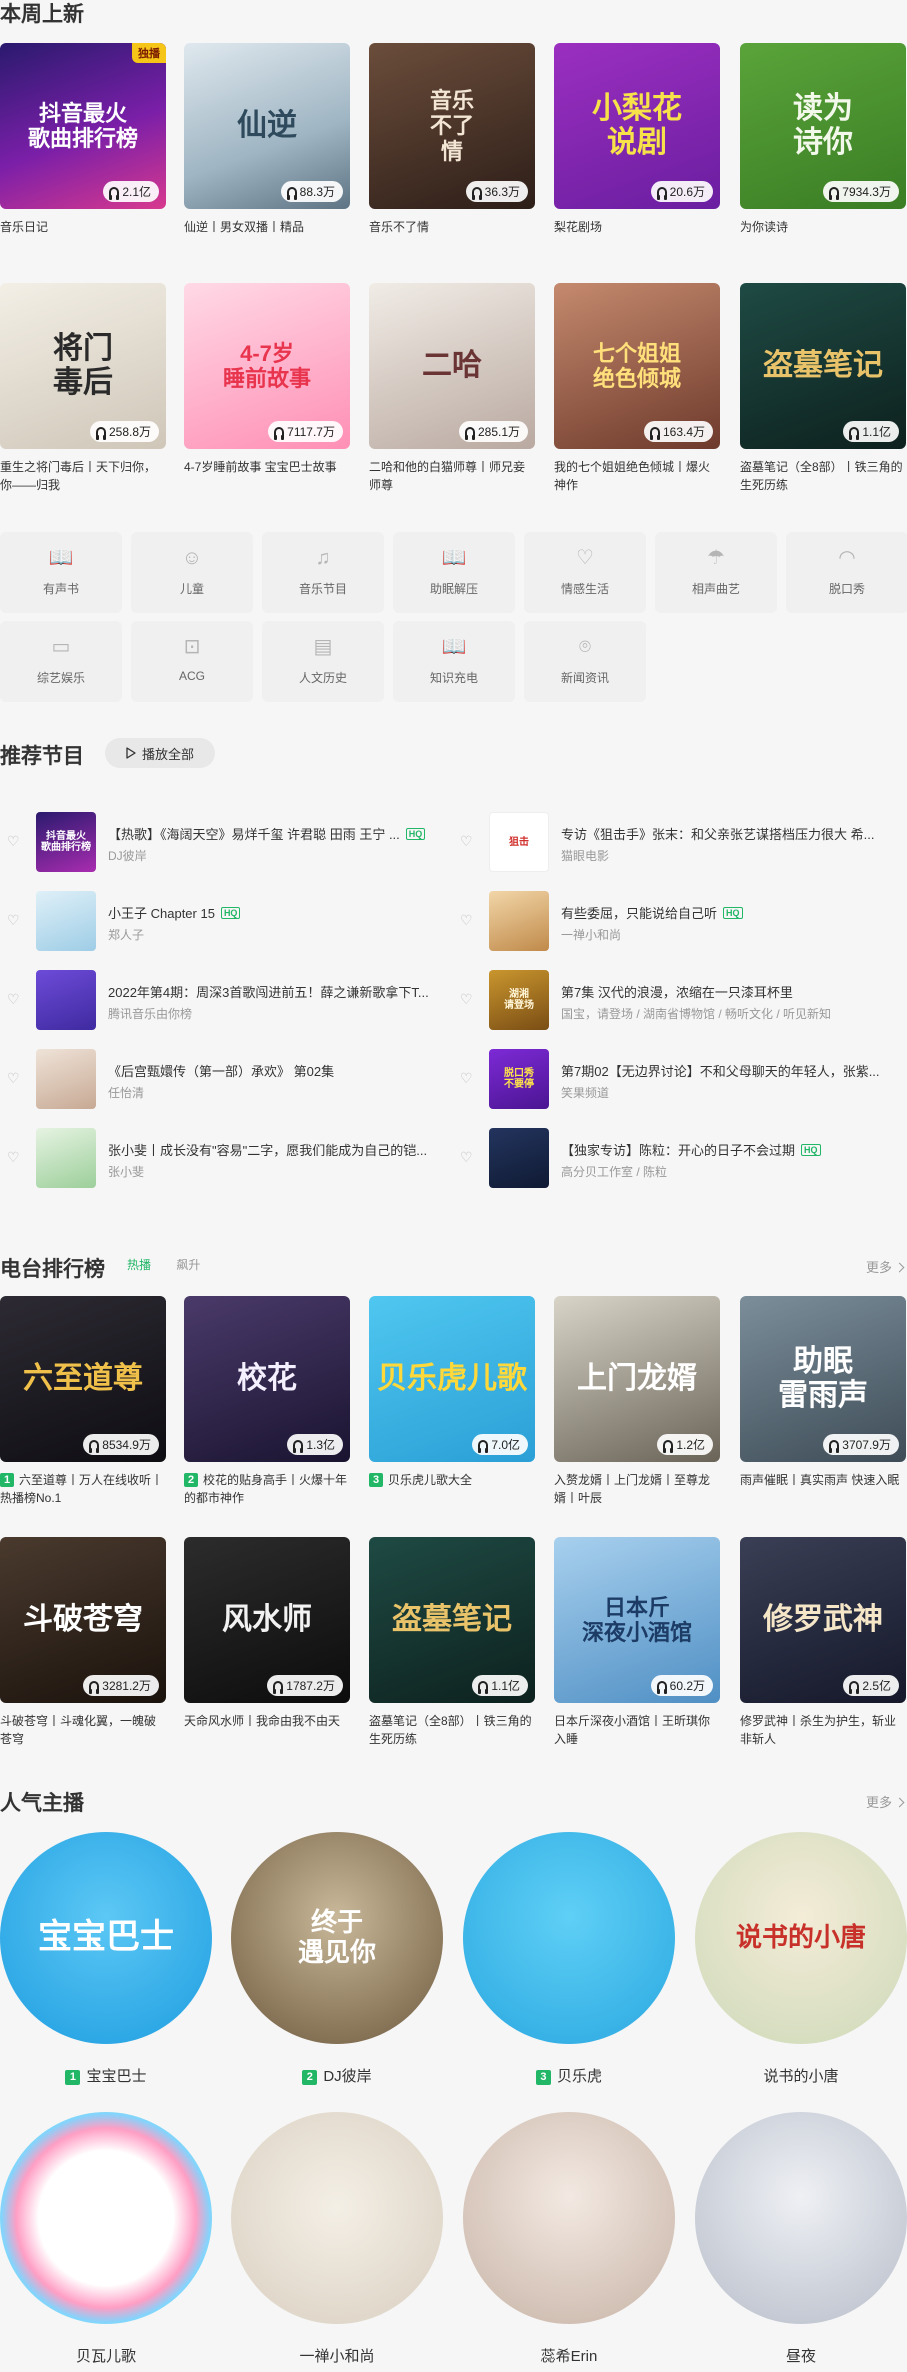 The height and width of the screenshot is (2372, 907). What do you see at coordinates (716, 572) in the screenshot?
I see `category-umbrella: ☂ 相声曲艺` at bounding box center [716, 572].